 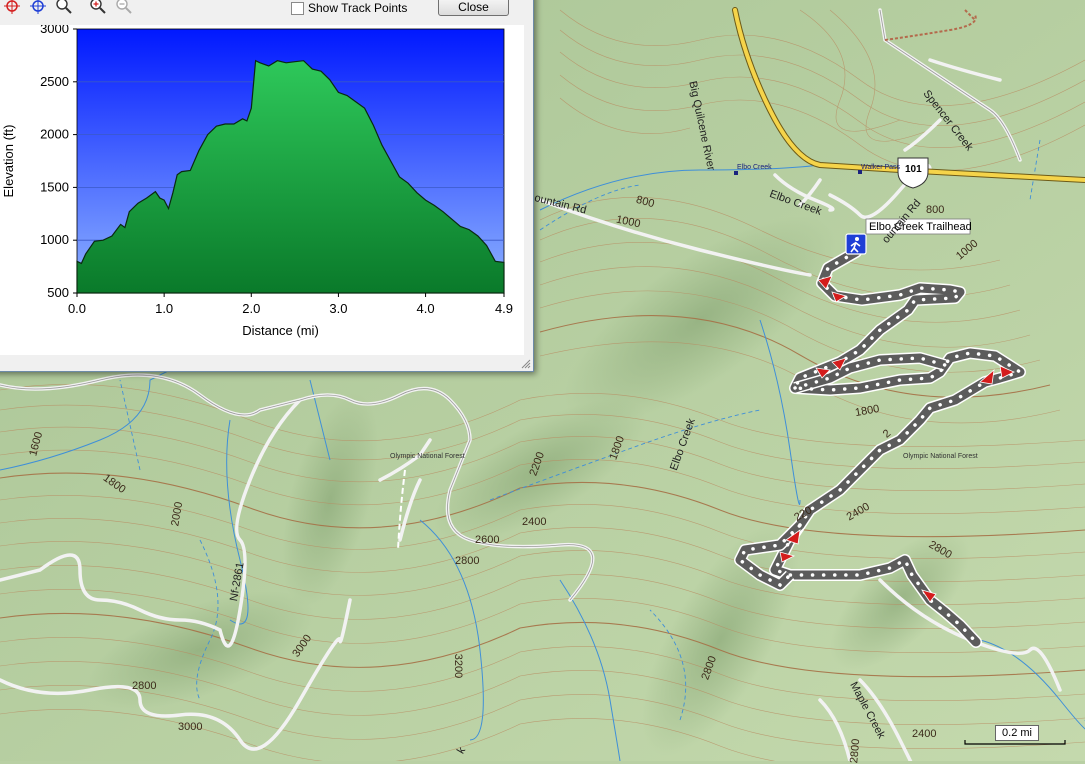 What do you see at coordinates (1017, 733) in the screenshot?
I see `map-scale: 0.2 mi` at bounding box center [1017, 733].